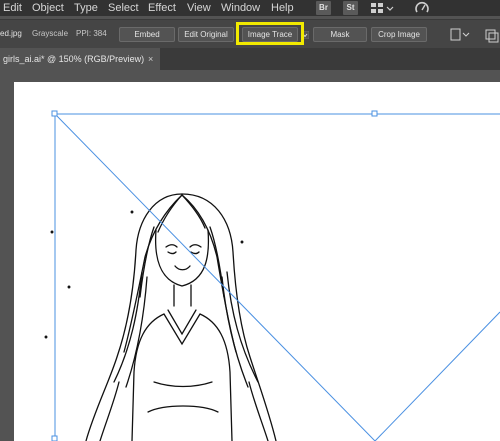 This screenshot has height=441, width=500. What do you see at coordinates (199, 8) in the screenshot?
I see `menu-view: View` at bounding box center [199, 8].